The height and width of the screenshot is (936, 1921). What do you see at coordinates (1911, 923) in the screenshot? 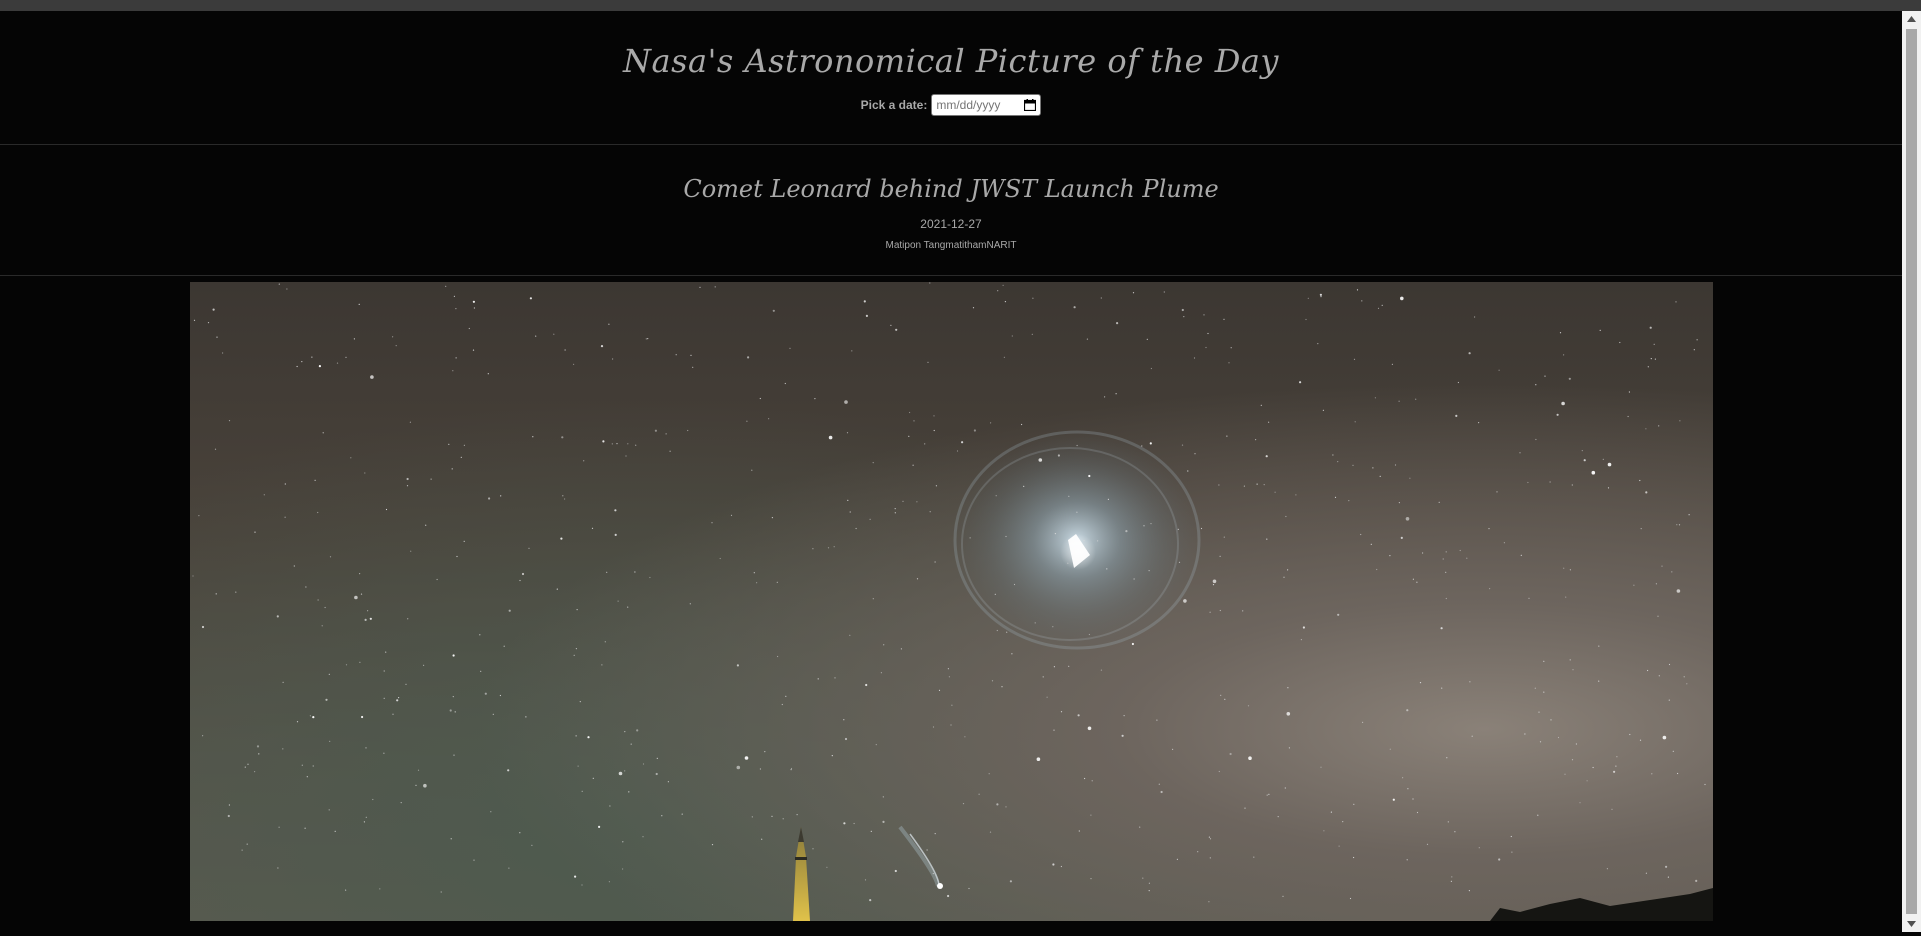
I see `scroll-down-arrow-icon` at bounding box center [1911, 923].